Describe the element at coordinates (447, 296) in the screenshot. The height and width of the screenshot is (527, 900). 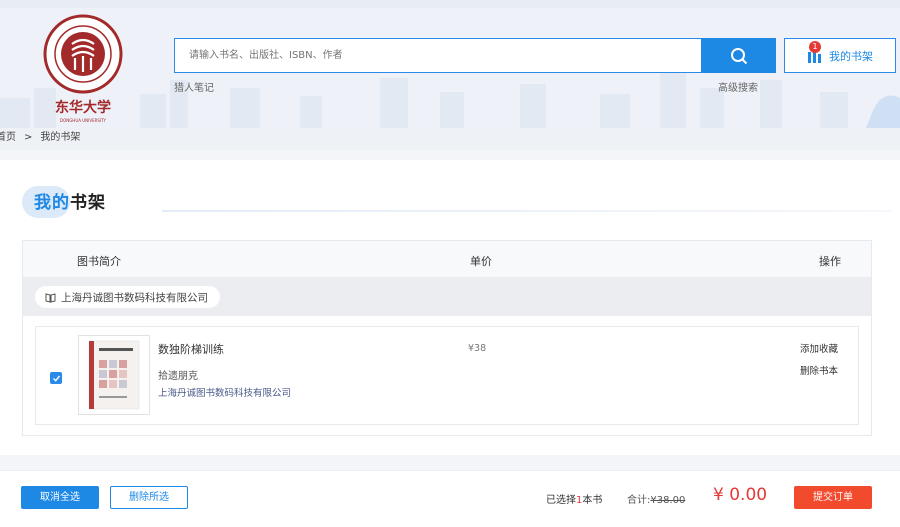
I see `publisher-group-row: 上海丹诚图书数码科技有限公司` at that location.